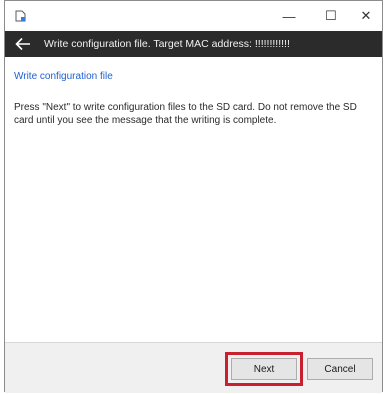 Image resolution: width=385 pixels, height=394 pixels. I want to click on footer-bar: Next Cancel, so click(193, 367).